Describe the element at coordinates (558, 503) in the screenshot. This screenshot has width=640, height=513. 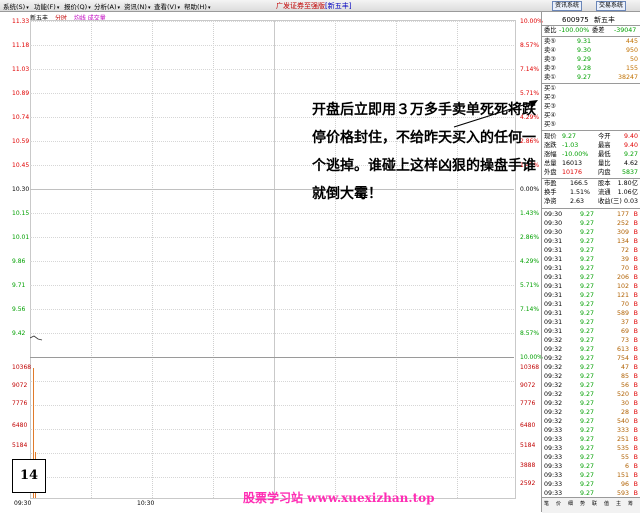
I see `panel-tab: 价` at that location.